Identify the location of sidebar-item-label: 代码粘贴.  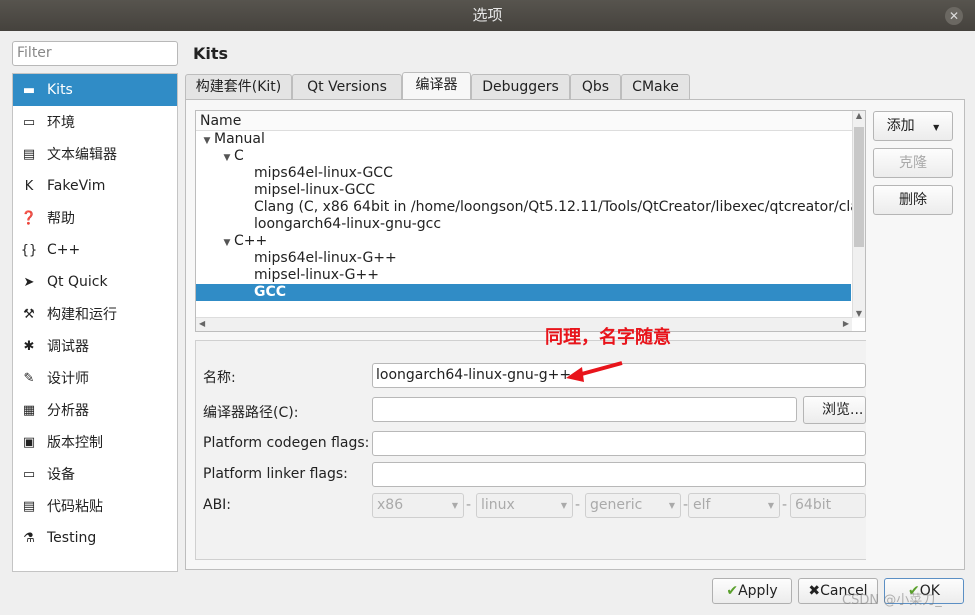
(75, 507).